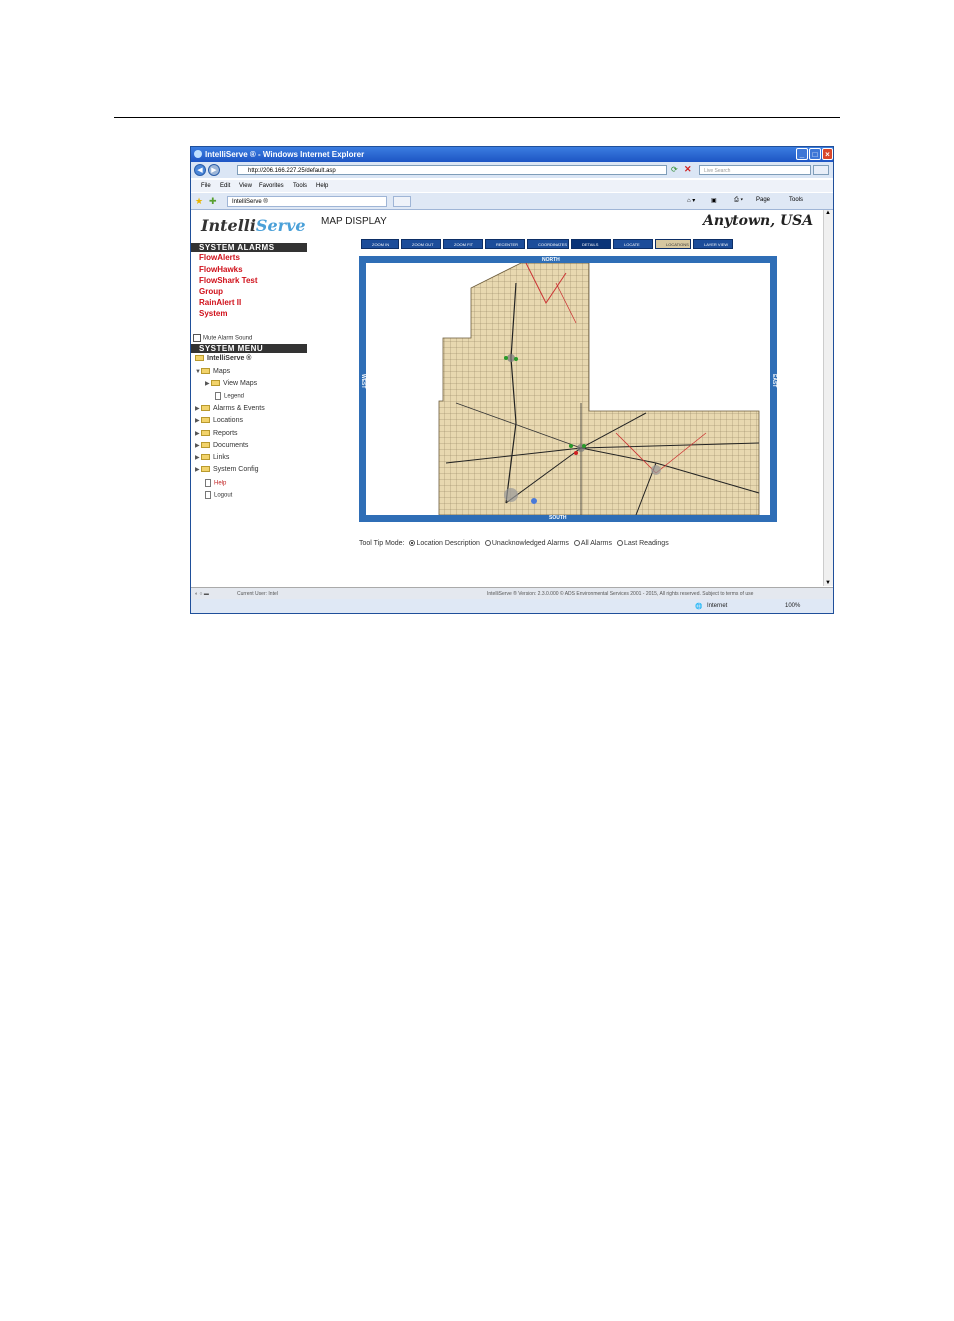 The height and width of the screenshot is (1321, 954). I want to click on status-icons: ◐ ○ ▬, so click(202, 594).